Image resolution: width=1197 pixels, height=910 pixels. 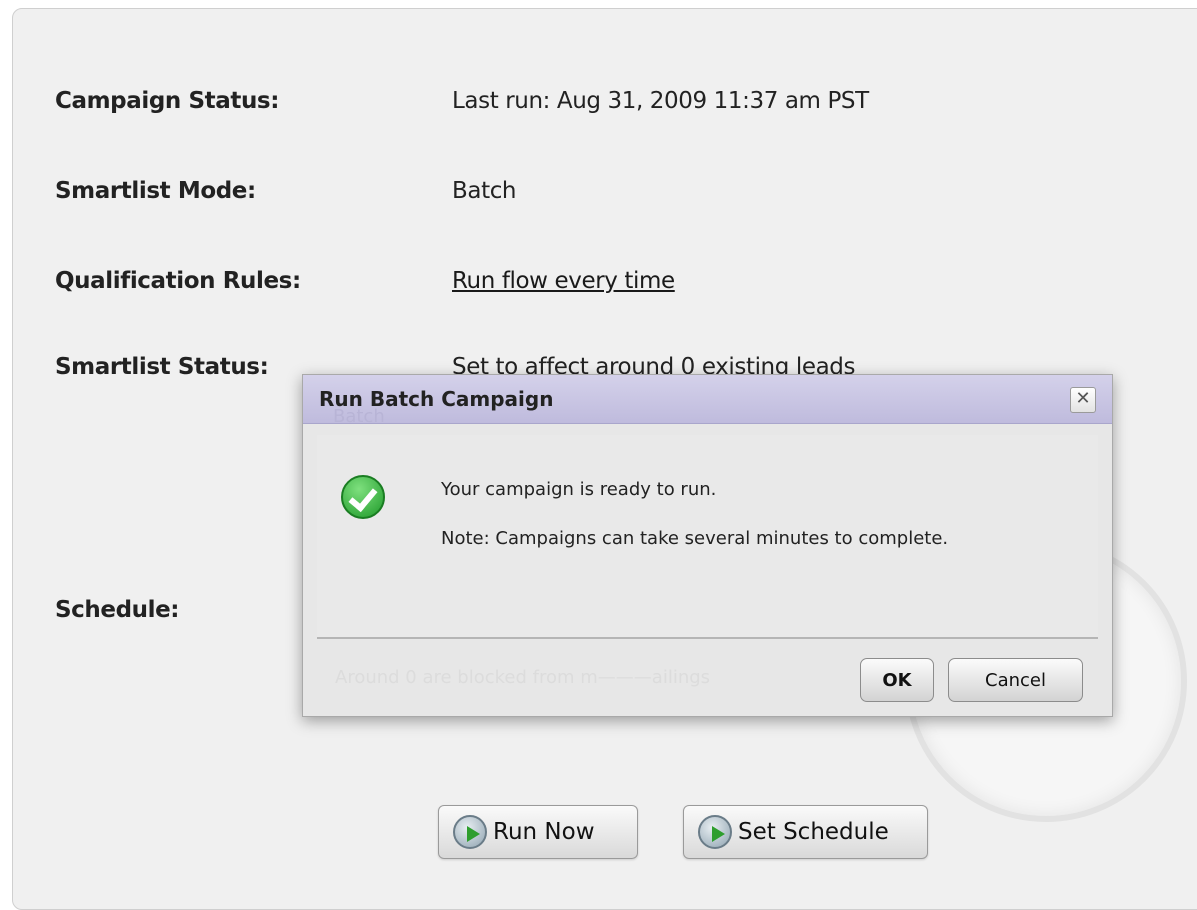 I want to click on smartlist-mode-value: Batch, so click(x=484, y=191).